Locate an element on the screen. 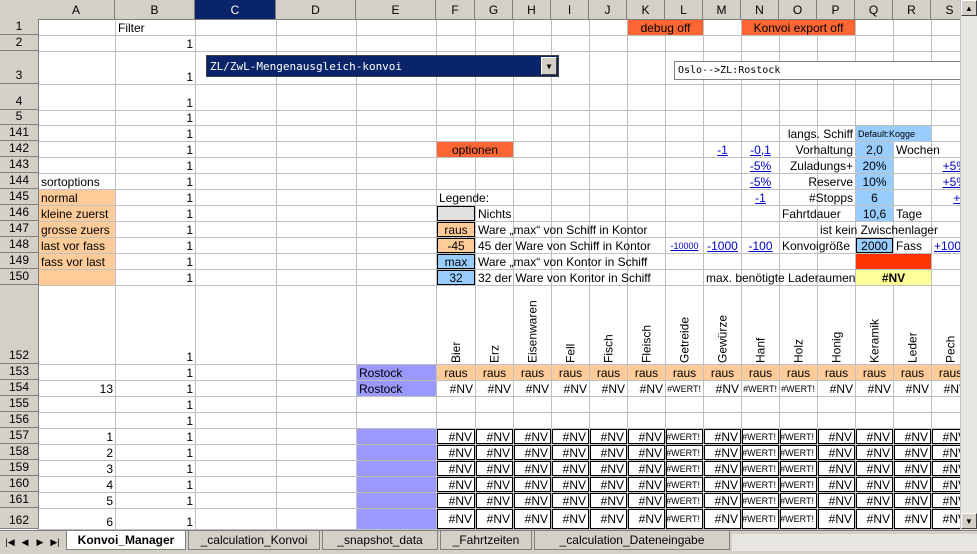 This screenshot has height=554, width=977. row-header: 162 is located at coordinates (19, 518).